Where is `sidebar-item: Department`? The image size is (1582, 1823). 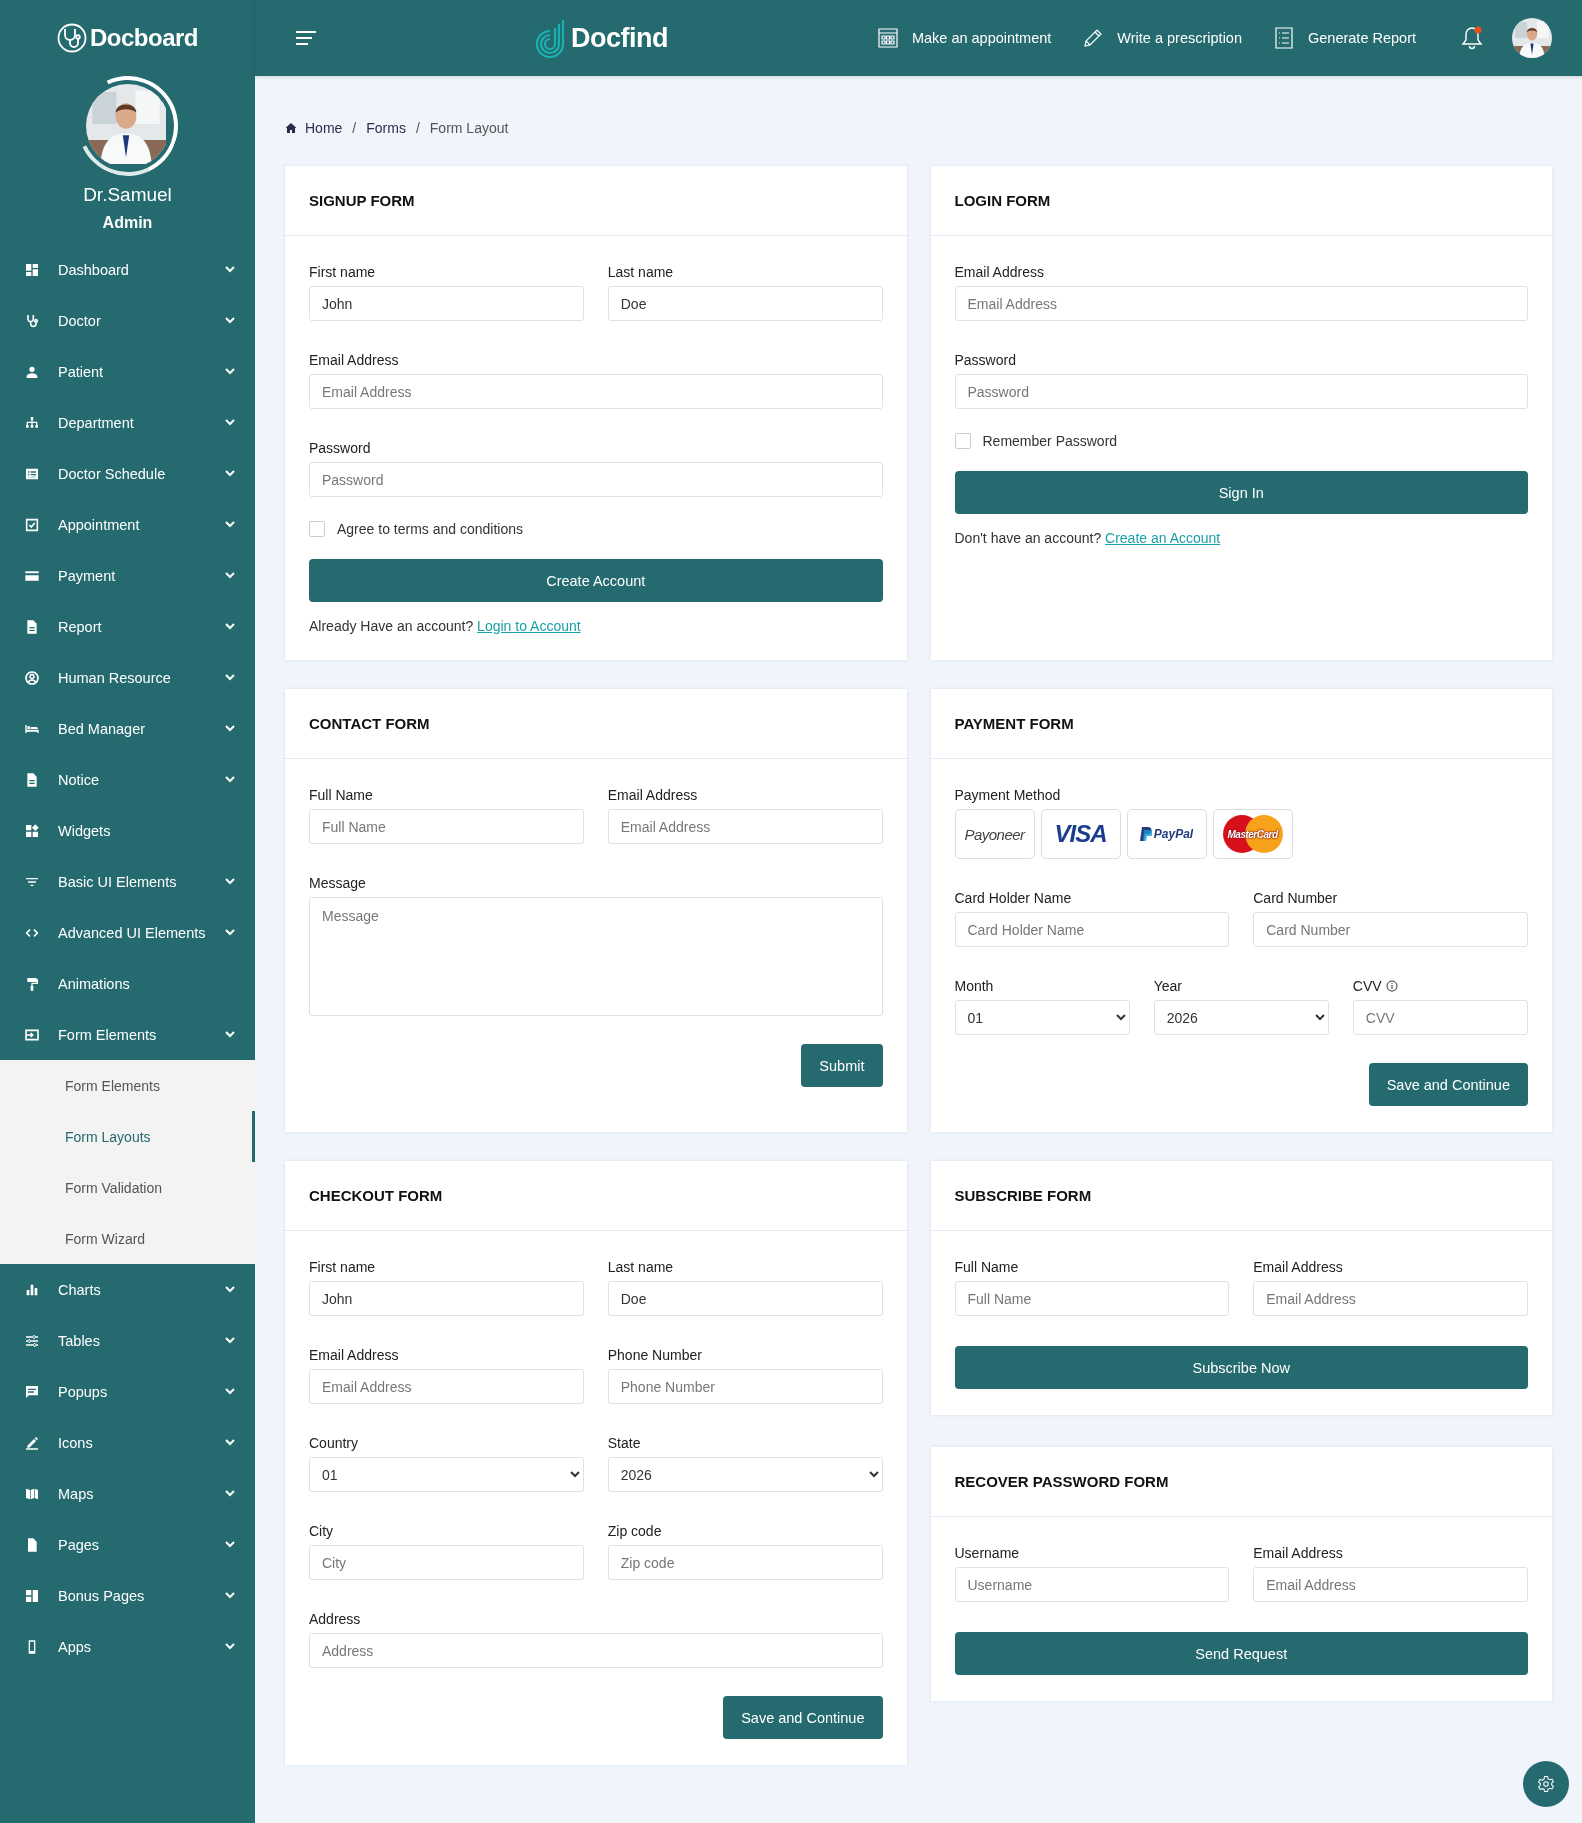
sidebar-item: Department is located at coordinates (127, 422).